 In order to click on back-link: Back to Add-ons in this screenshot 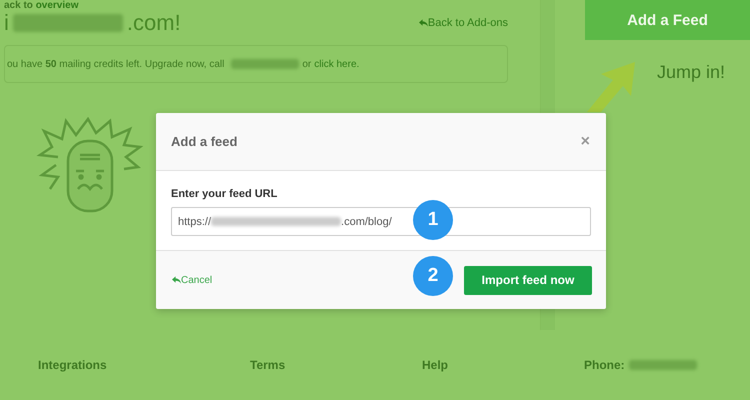, I will do `click(463, 23)`.